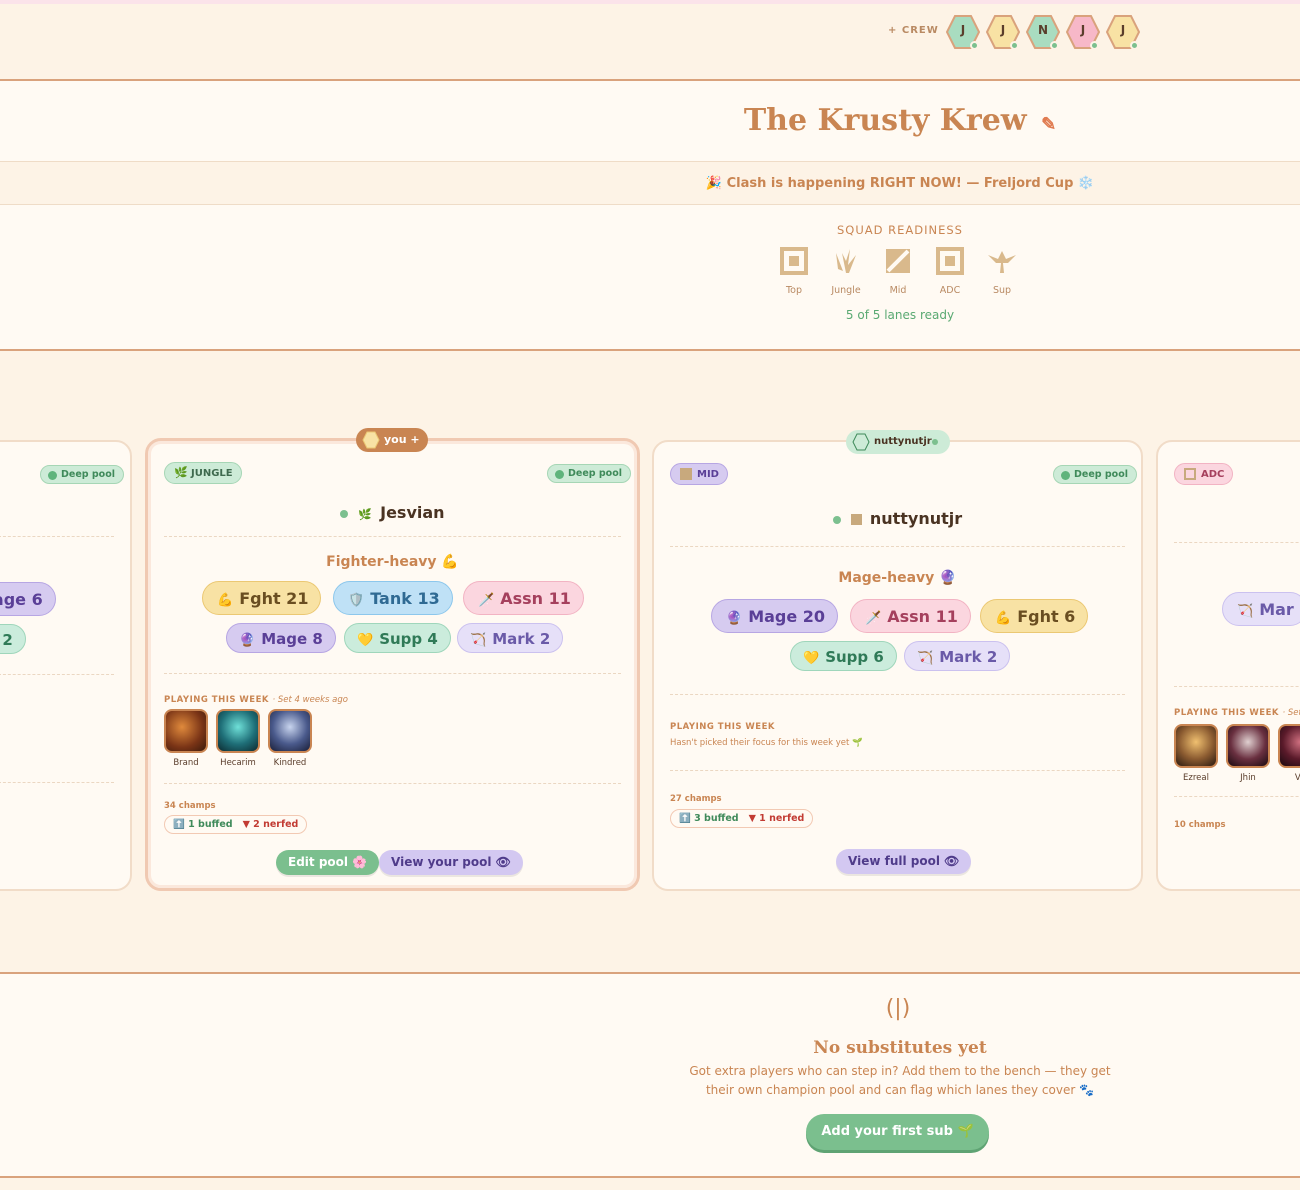 The image size is (1300, 1190). I want to click on top-lane-icon, so click(794, 261).